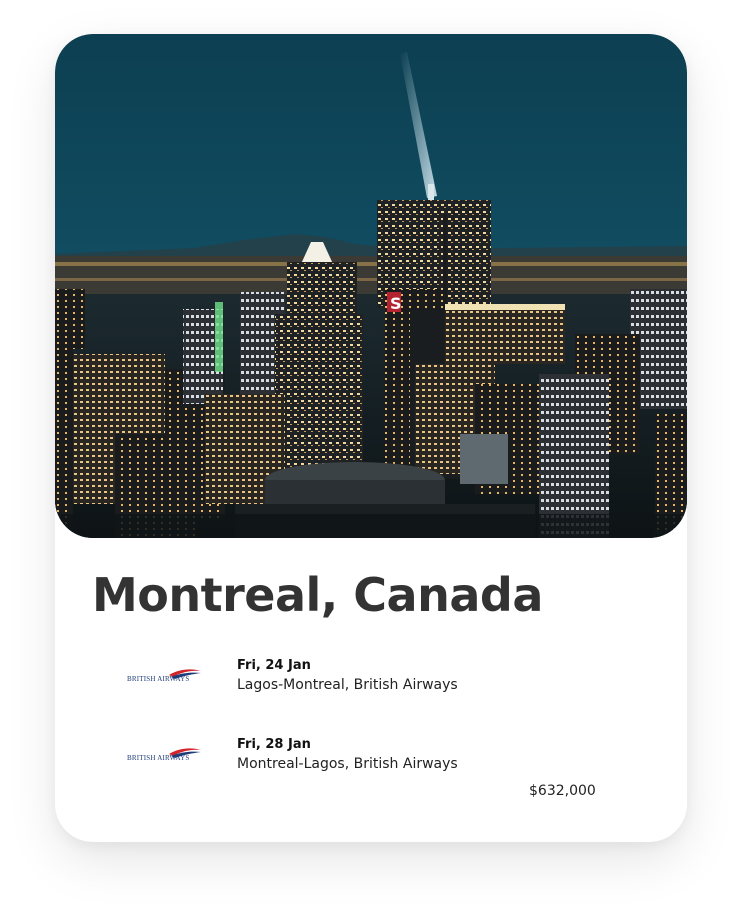 This screenshot has height=918, width=742. I want to click on trip-price: $632,000, so click(562, 791).